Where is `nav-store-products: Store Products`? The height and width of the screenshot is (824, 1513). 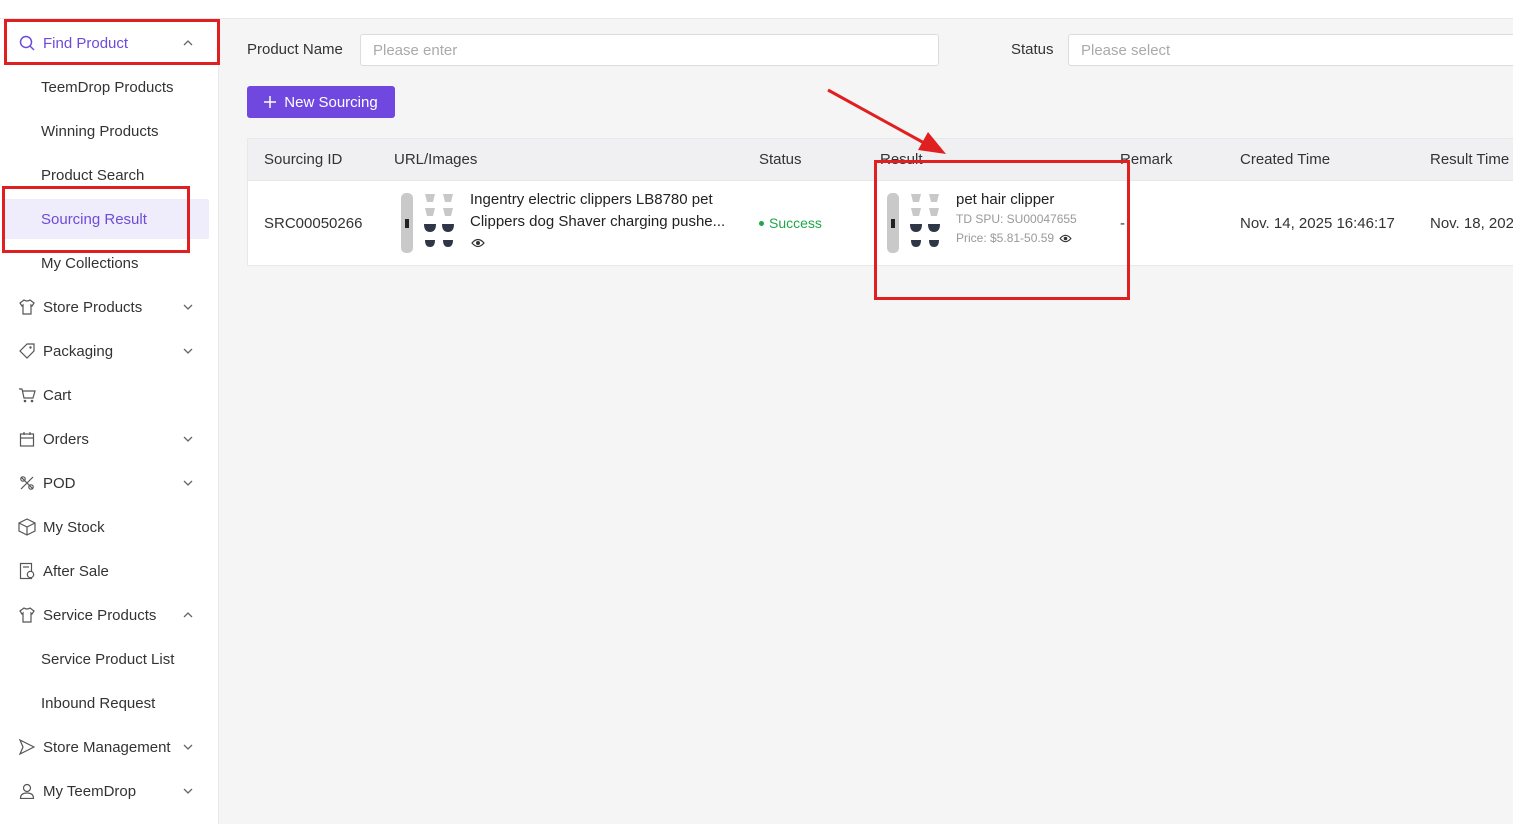
nav-store-products: Store Products is located at coordinates (106, 307).